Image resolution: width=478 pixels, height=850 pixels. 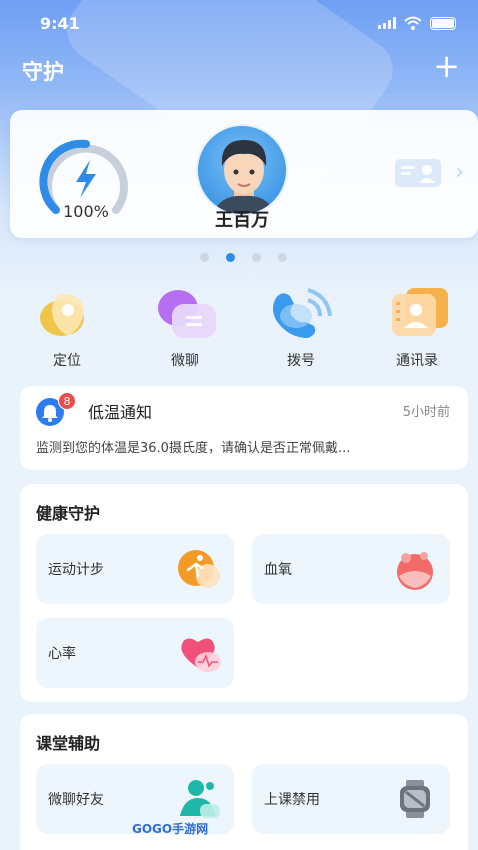 I want to click on location-button: 定位, so click(x=67, y=328).